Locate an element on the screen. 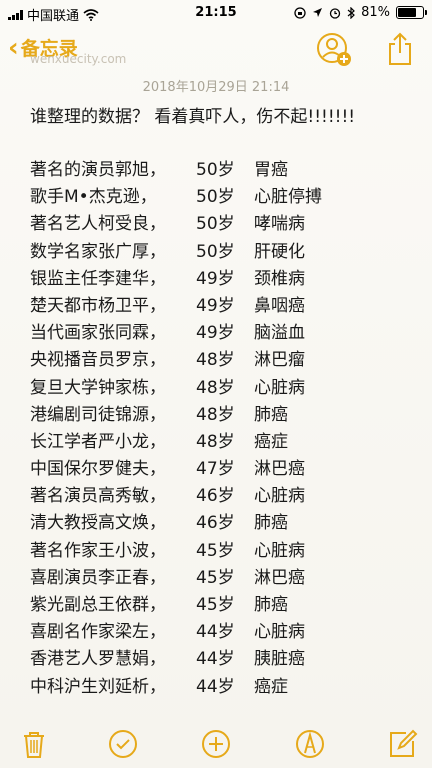 This screenshot has width=432, height=768. watermark: wenxuecity.com is located at coordinates (78, 59).